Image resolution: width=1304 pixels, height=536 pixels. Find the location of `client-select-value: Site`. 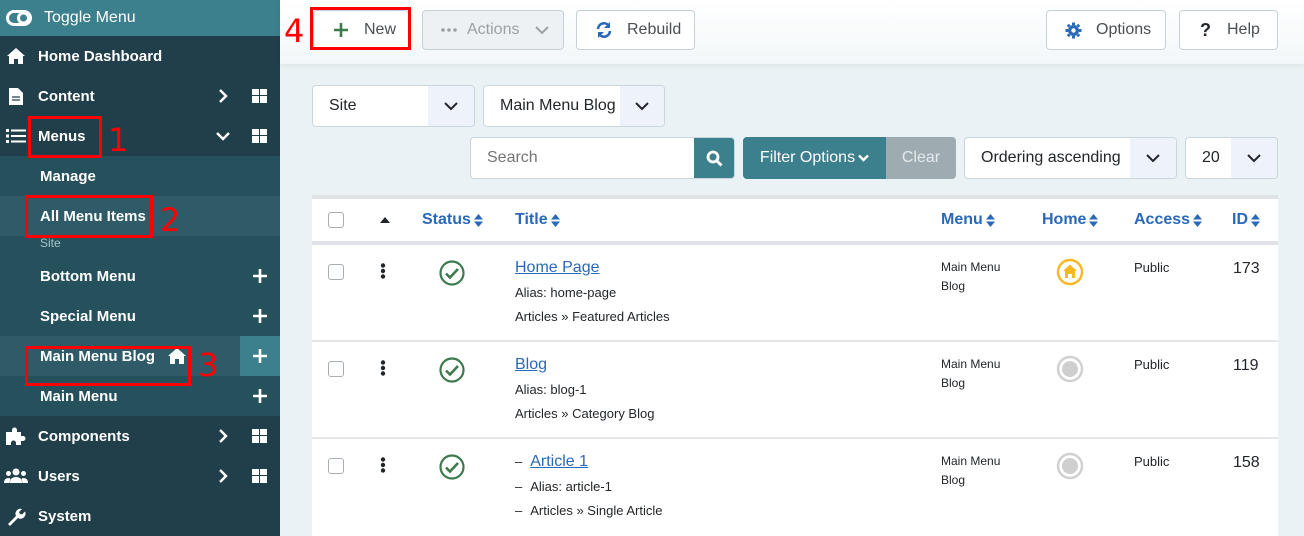

client-select-value: Site is located at coordinates (343, 105).